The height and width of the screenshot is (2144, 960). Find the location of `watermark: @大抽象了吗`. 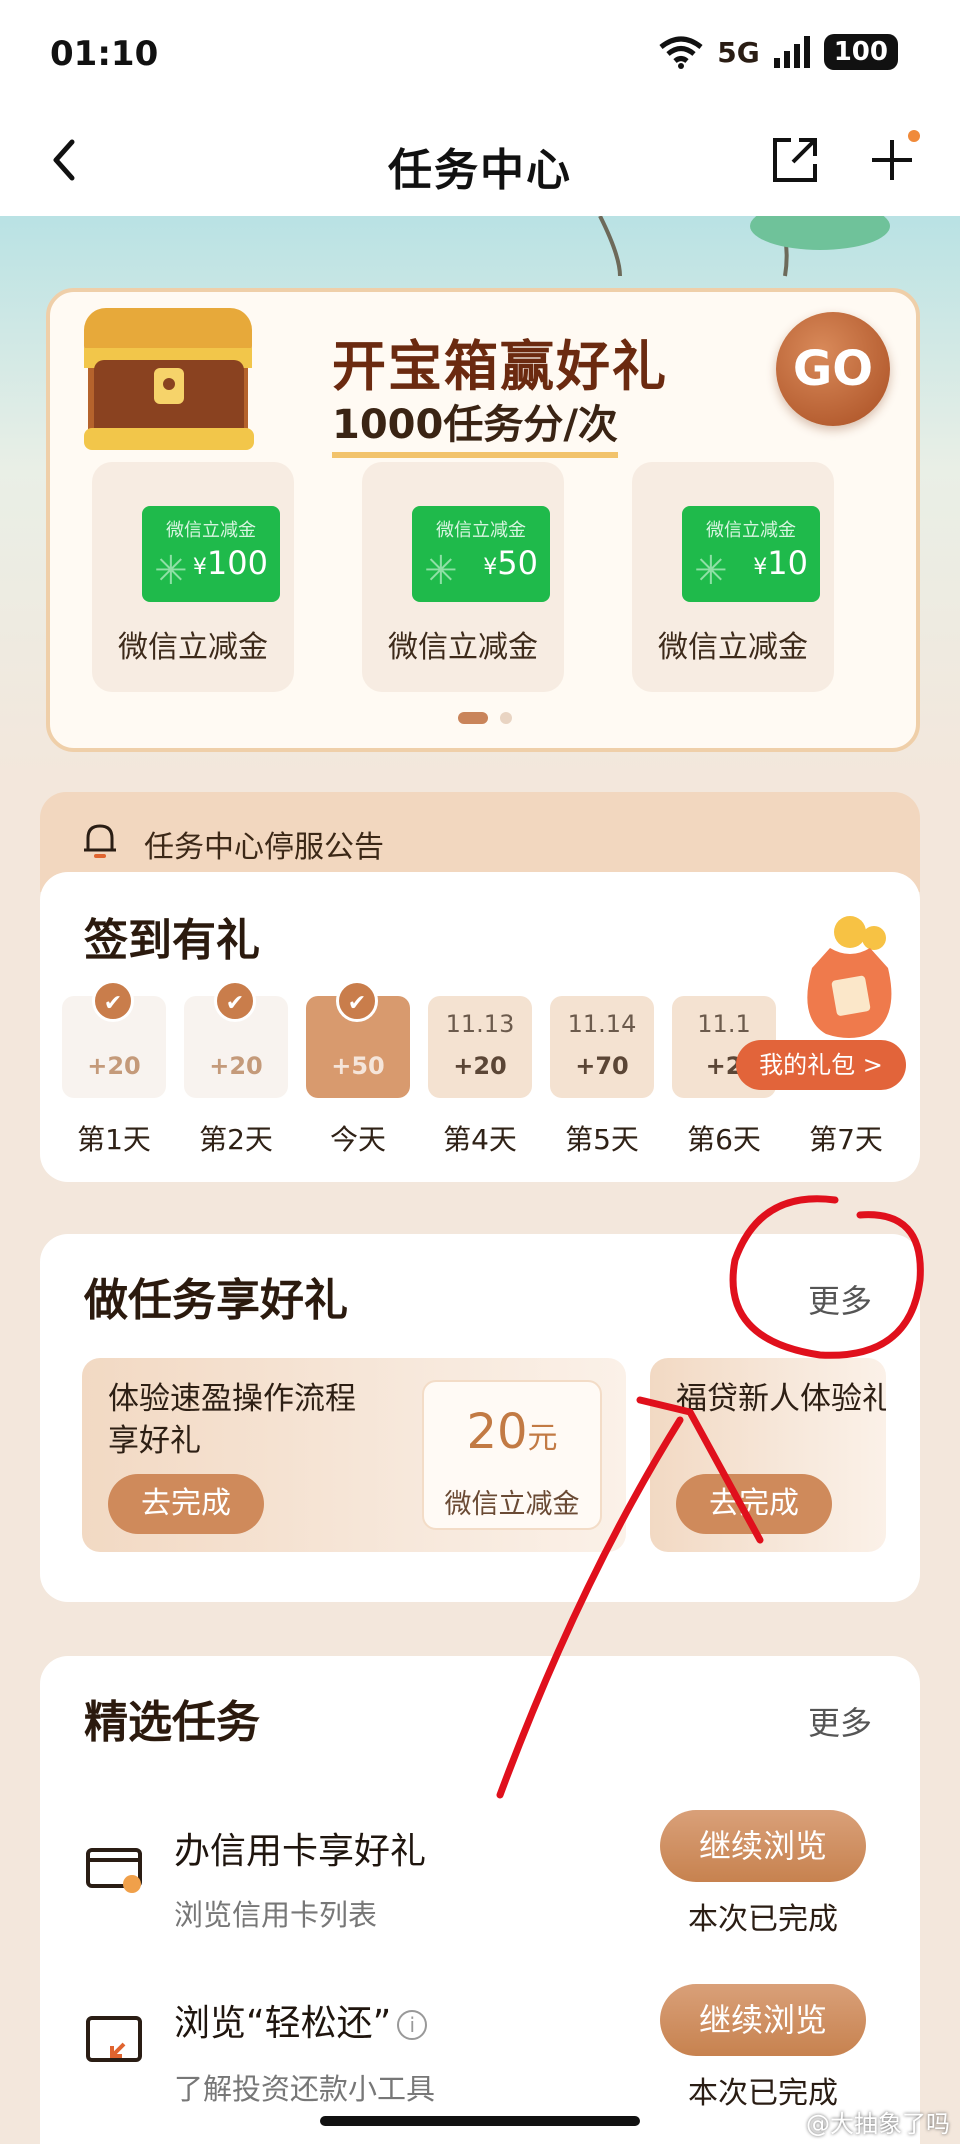

watermark: @大抽象了吗 is located at coordinates (878, 2124).